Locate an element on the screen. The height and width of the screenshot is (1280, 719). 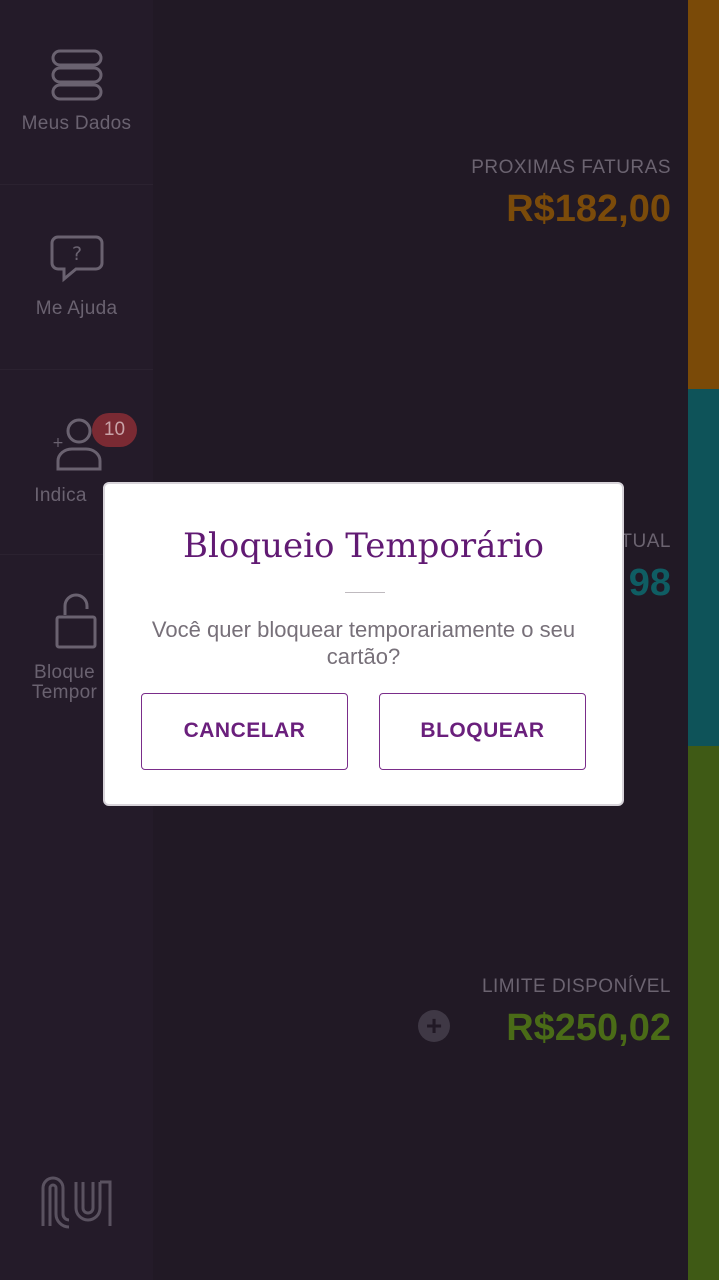
current-invoice-amount: 98 is located at coordinates (649, 583).